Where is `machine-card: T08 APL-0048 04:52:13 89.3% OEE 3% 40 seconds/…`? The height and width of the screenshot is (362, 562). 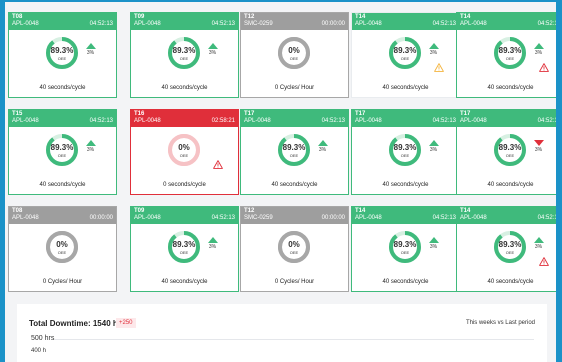
machine-card: T08 APL-0048 04:52:13 89.3% OEE 3% 40 seconds/… is located at coordinates (62, 55).